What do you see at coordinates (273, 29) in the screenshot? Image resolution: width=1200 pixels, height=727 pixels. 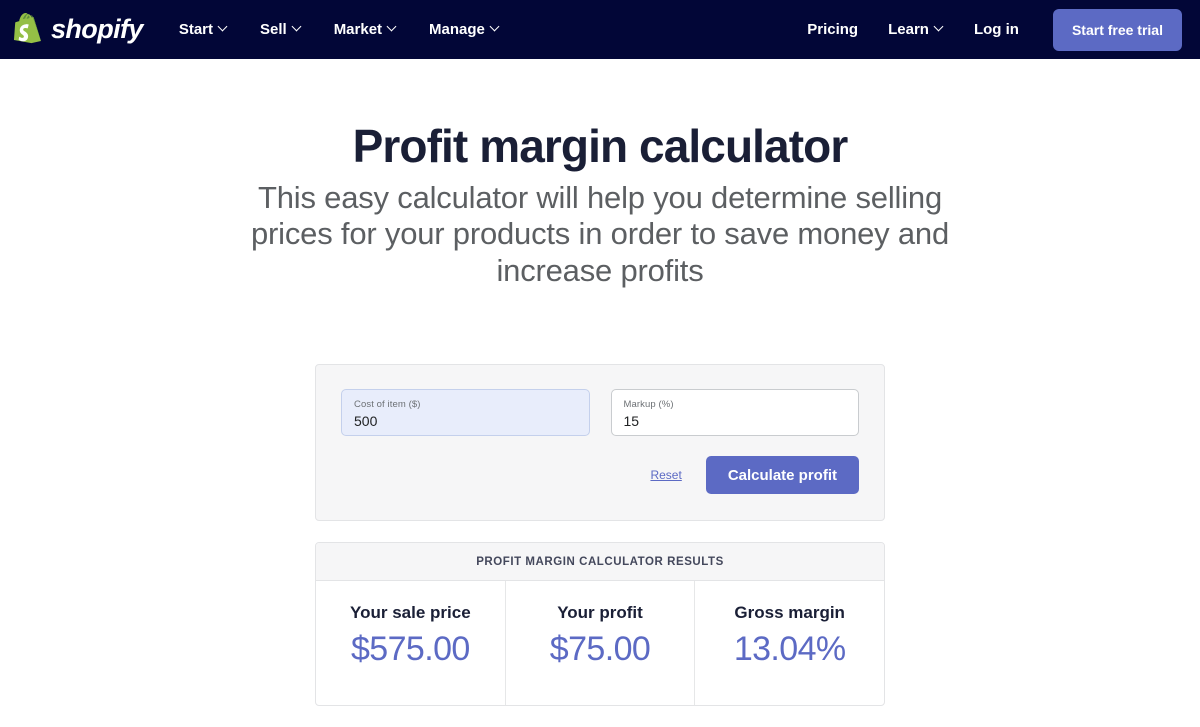 I see `nav-item-sell-label: Sell` at bounding box center [273, 29].